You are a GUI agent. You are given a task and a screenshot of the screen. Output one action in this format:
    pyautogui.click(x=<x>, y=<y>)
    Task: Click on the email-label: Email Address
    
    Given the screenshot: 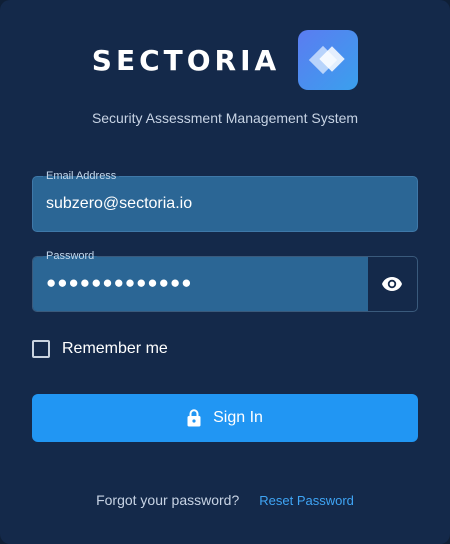 What is the action you would take?
    pyautogui.click(x=81, y=176)
    